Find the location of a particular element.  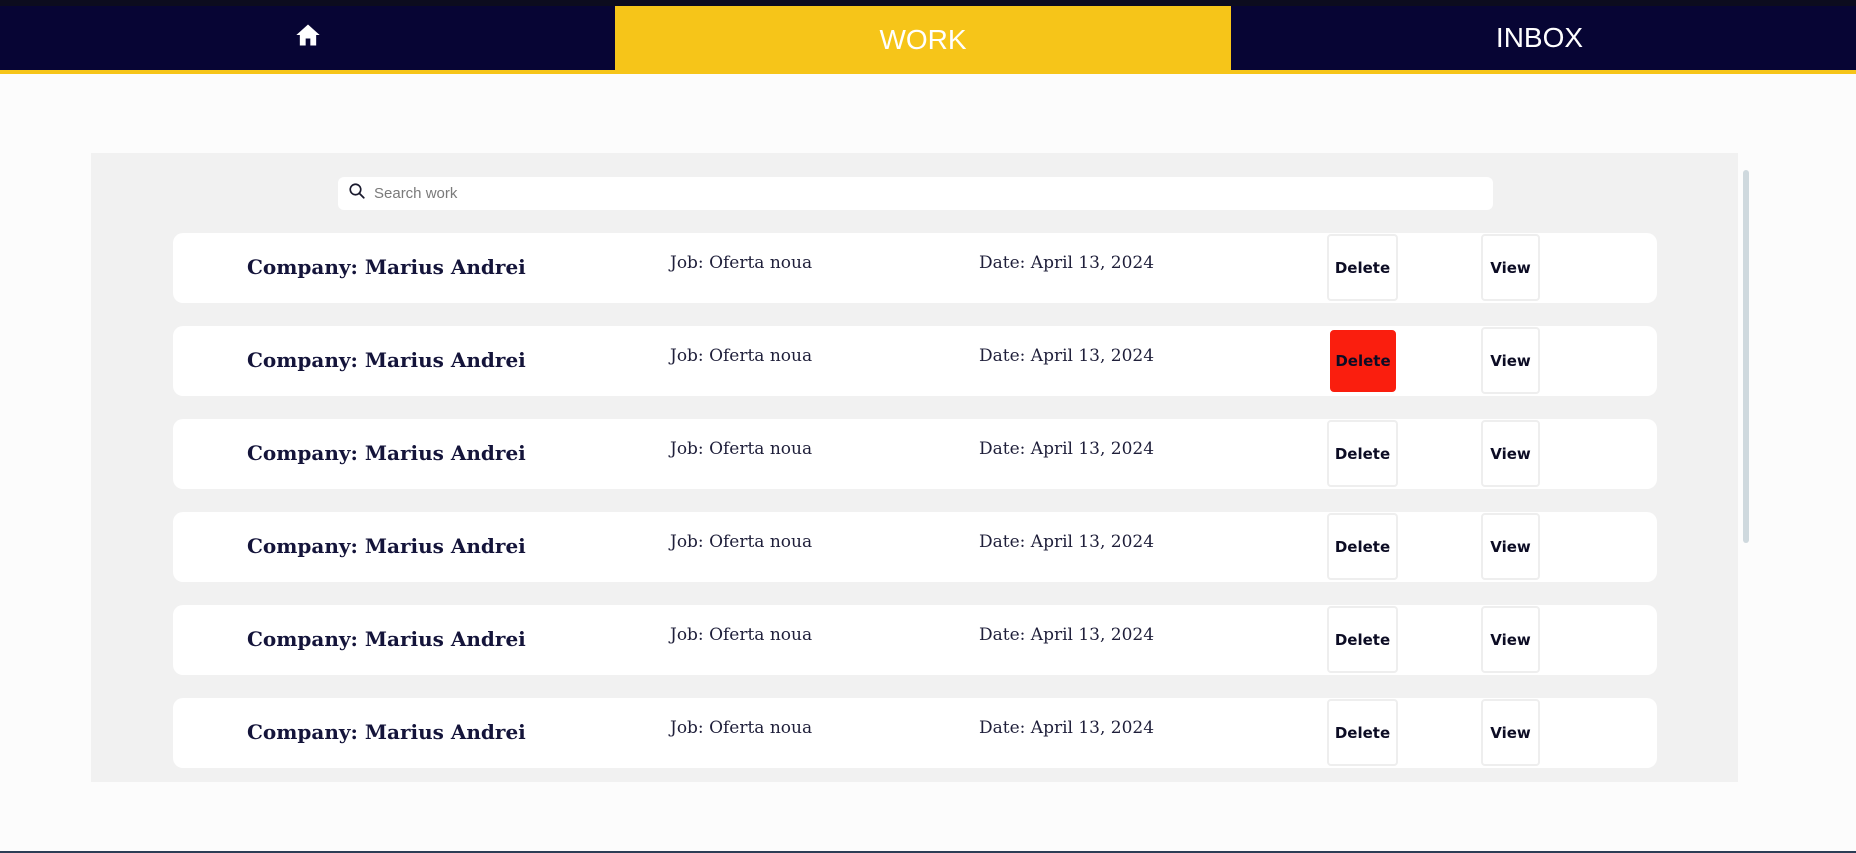

tab-home is located at coordinates (307, 38).